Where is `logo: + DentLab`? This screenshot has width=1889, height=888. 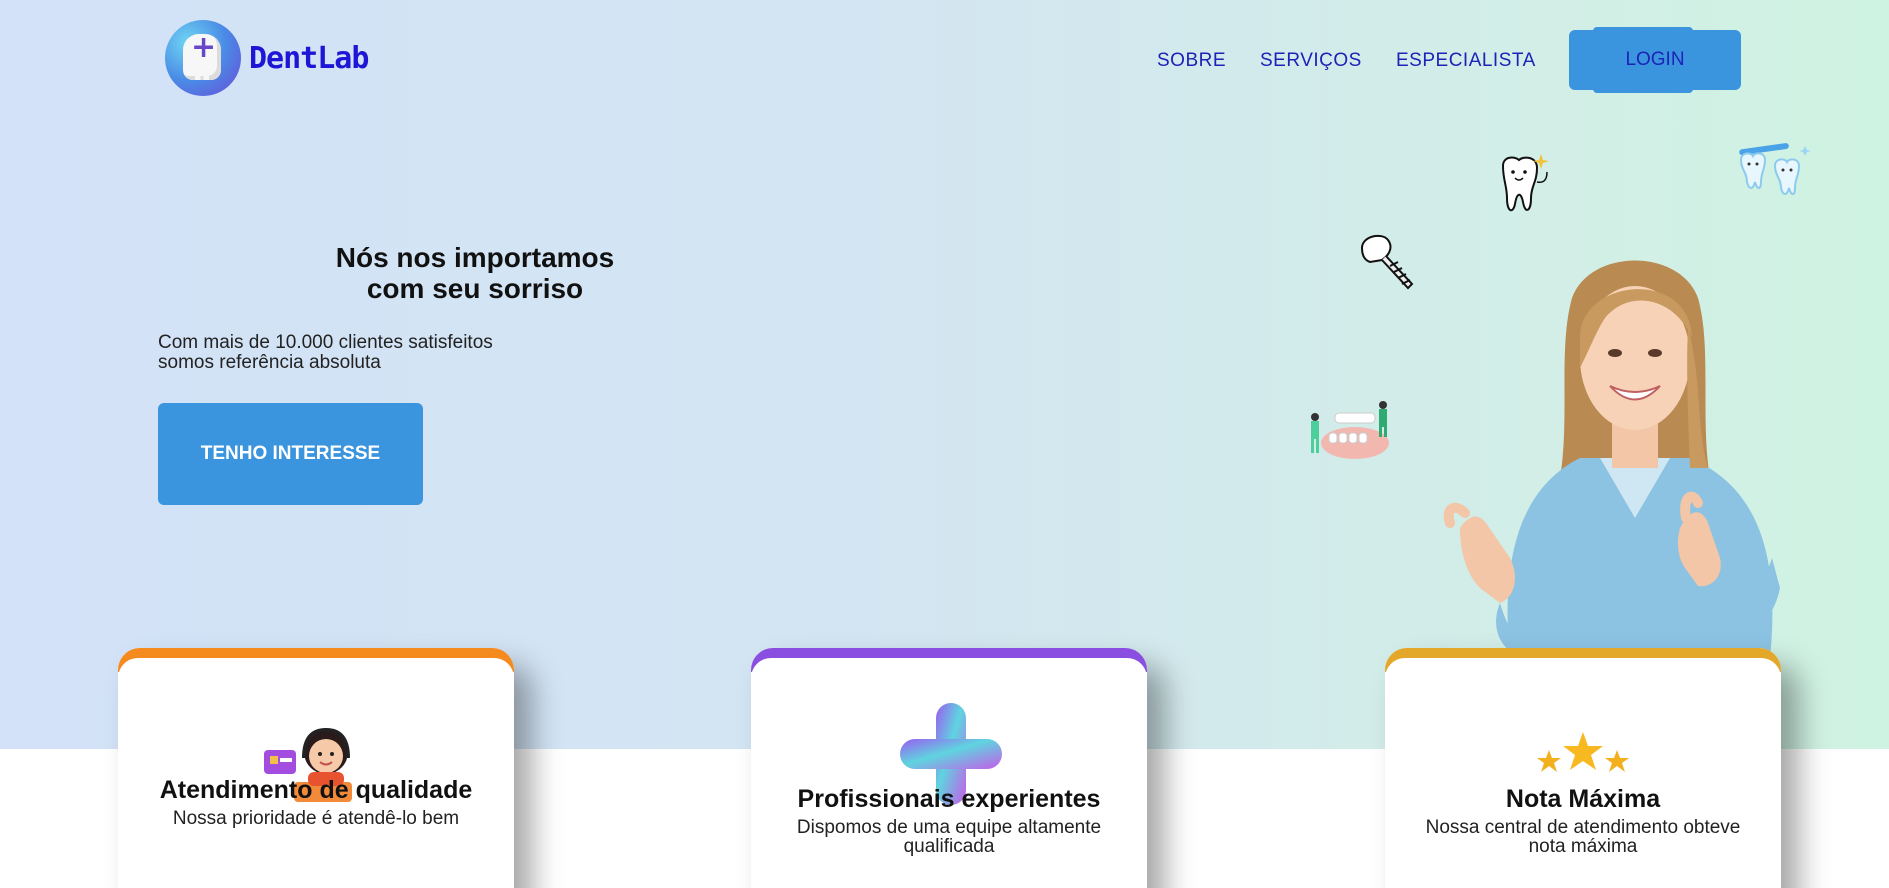 logo: + DentLab is located at coordinates (267, 58).